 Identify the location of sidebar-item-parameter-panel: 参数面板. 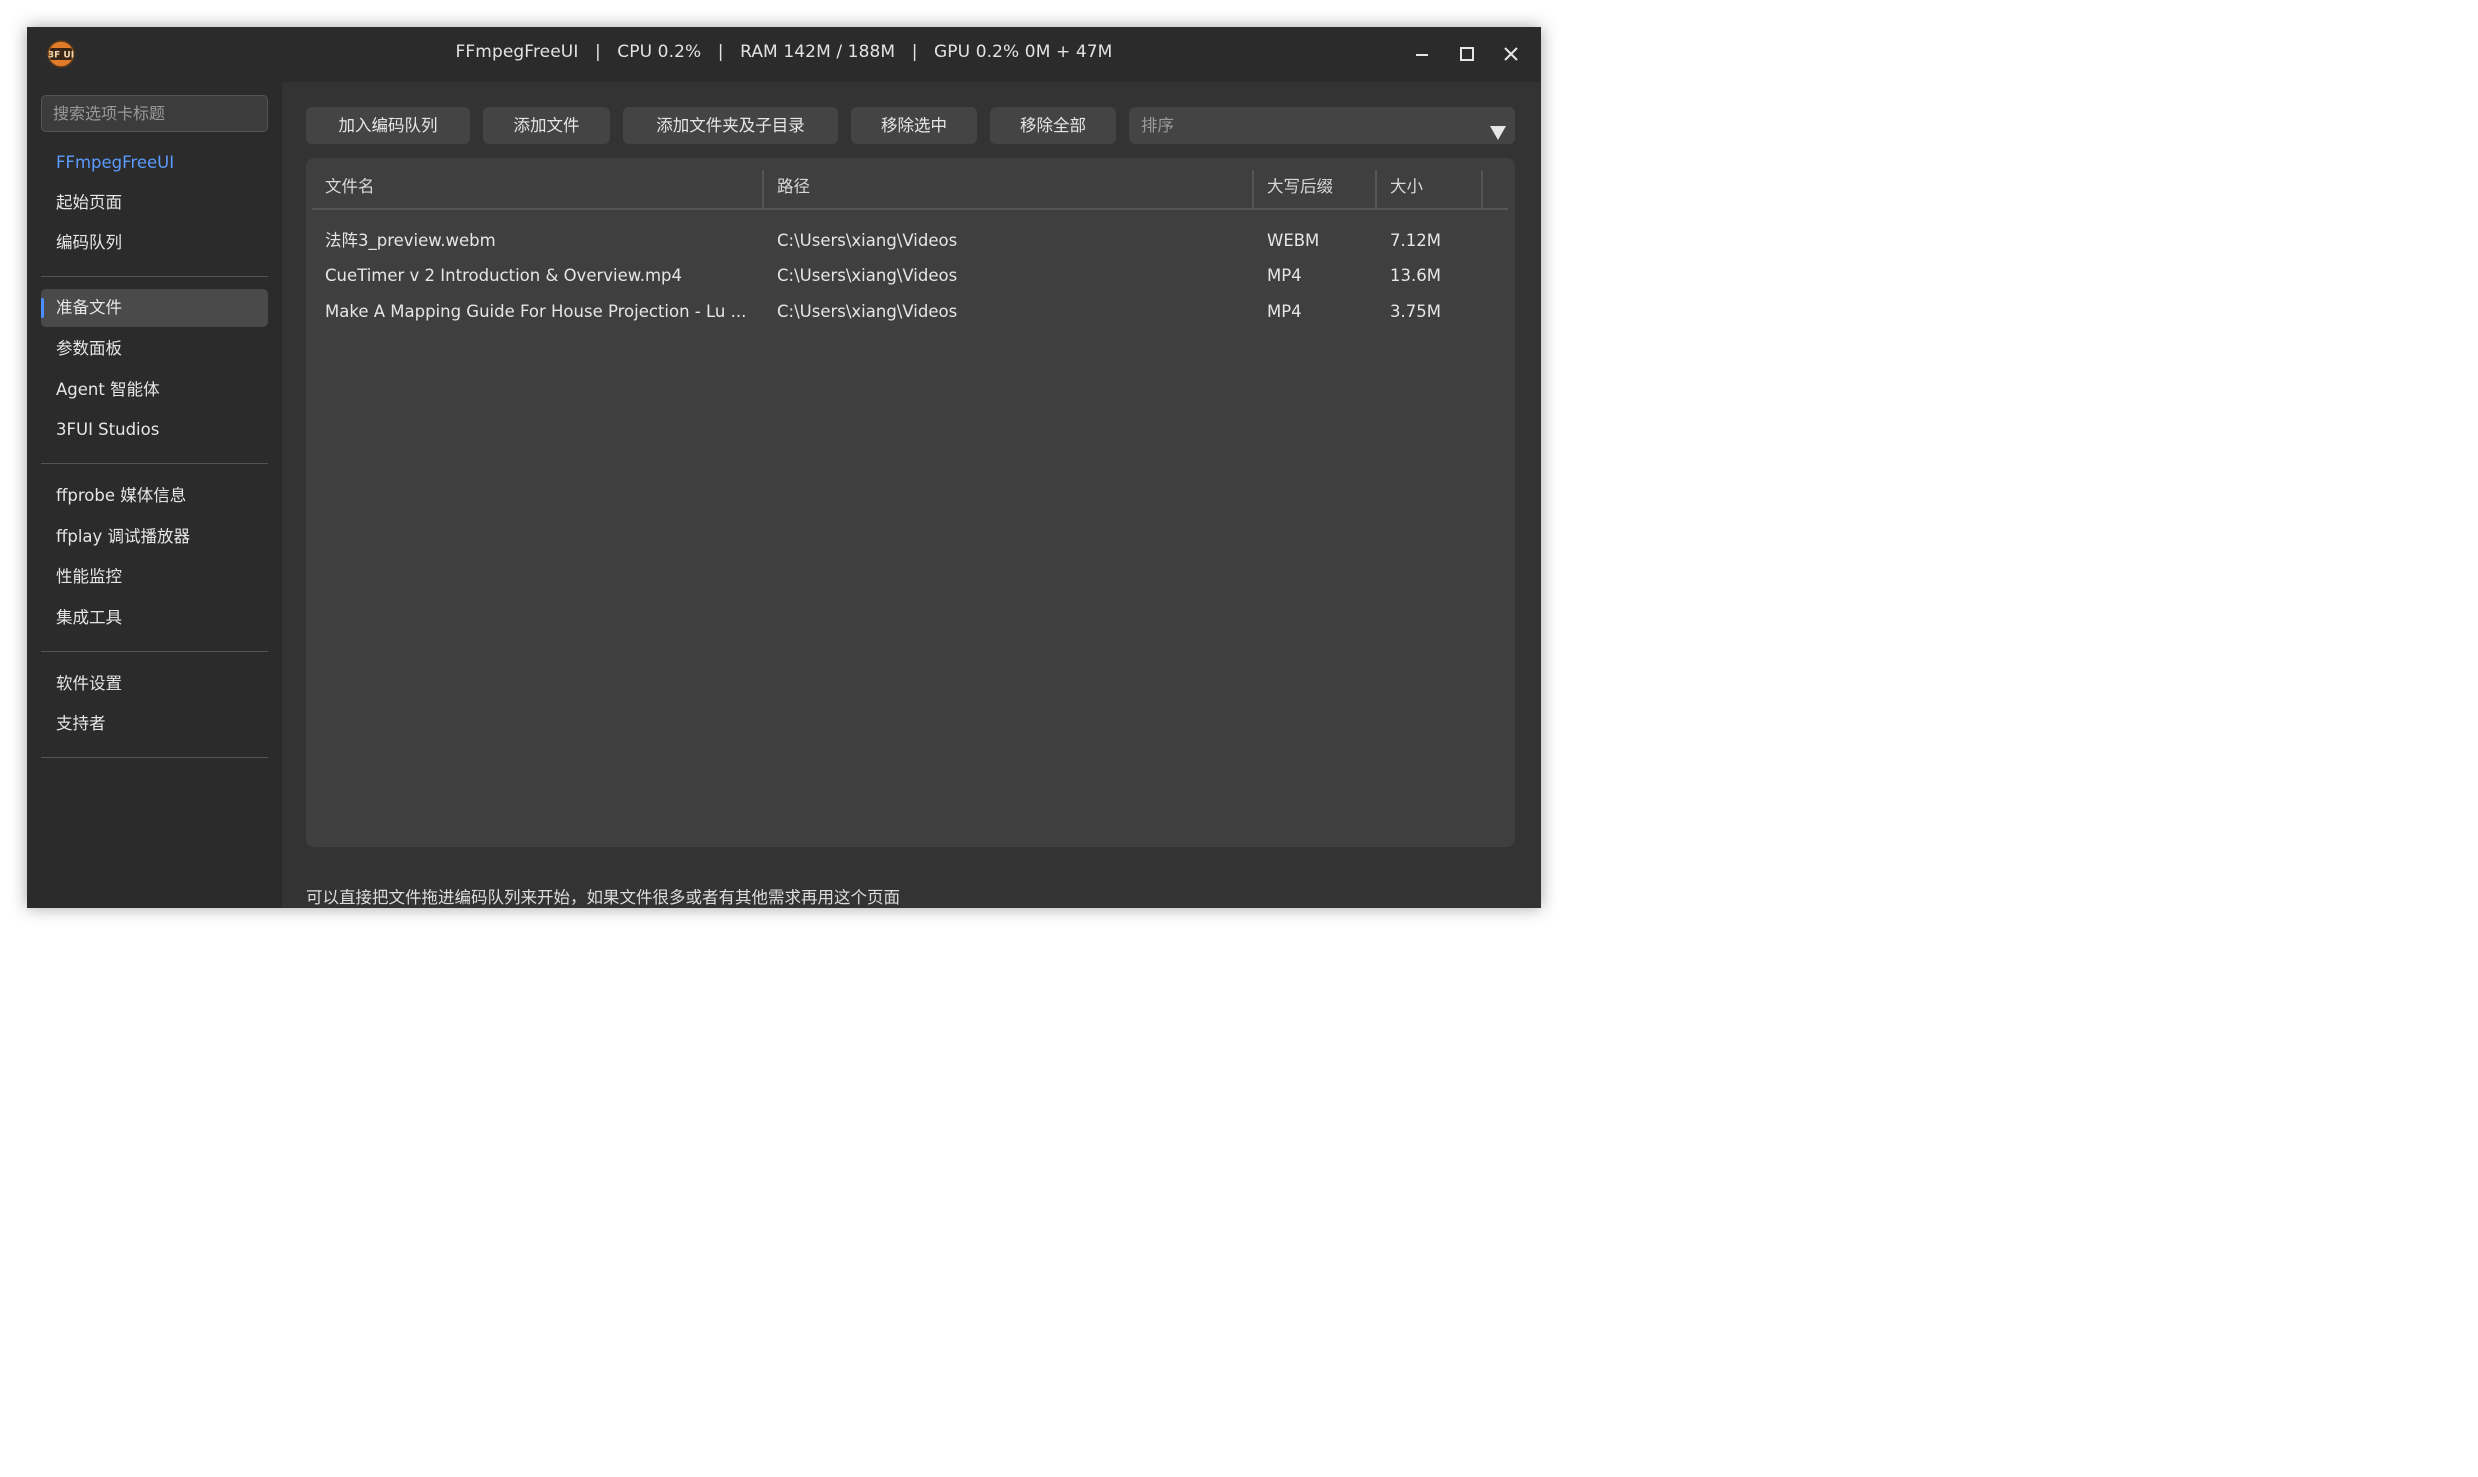
(154, 349).